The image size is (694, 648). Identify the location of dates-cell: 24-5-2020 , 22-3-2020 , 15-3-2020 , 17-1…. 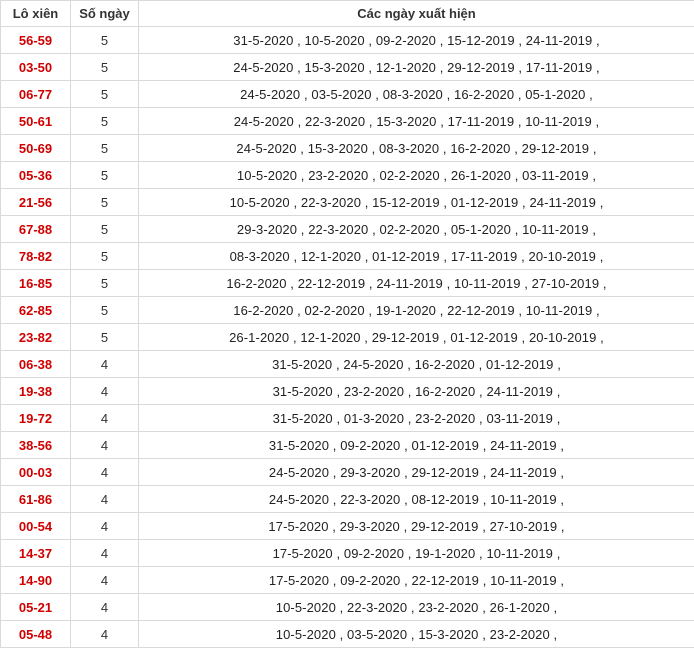
(416, 121).